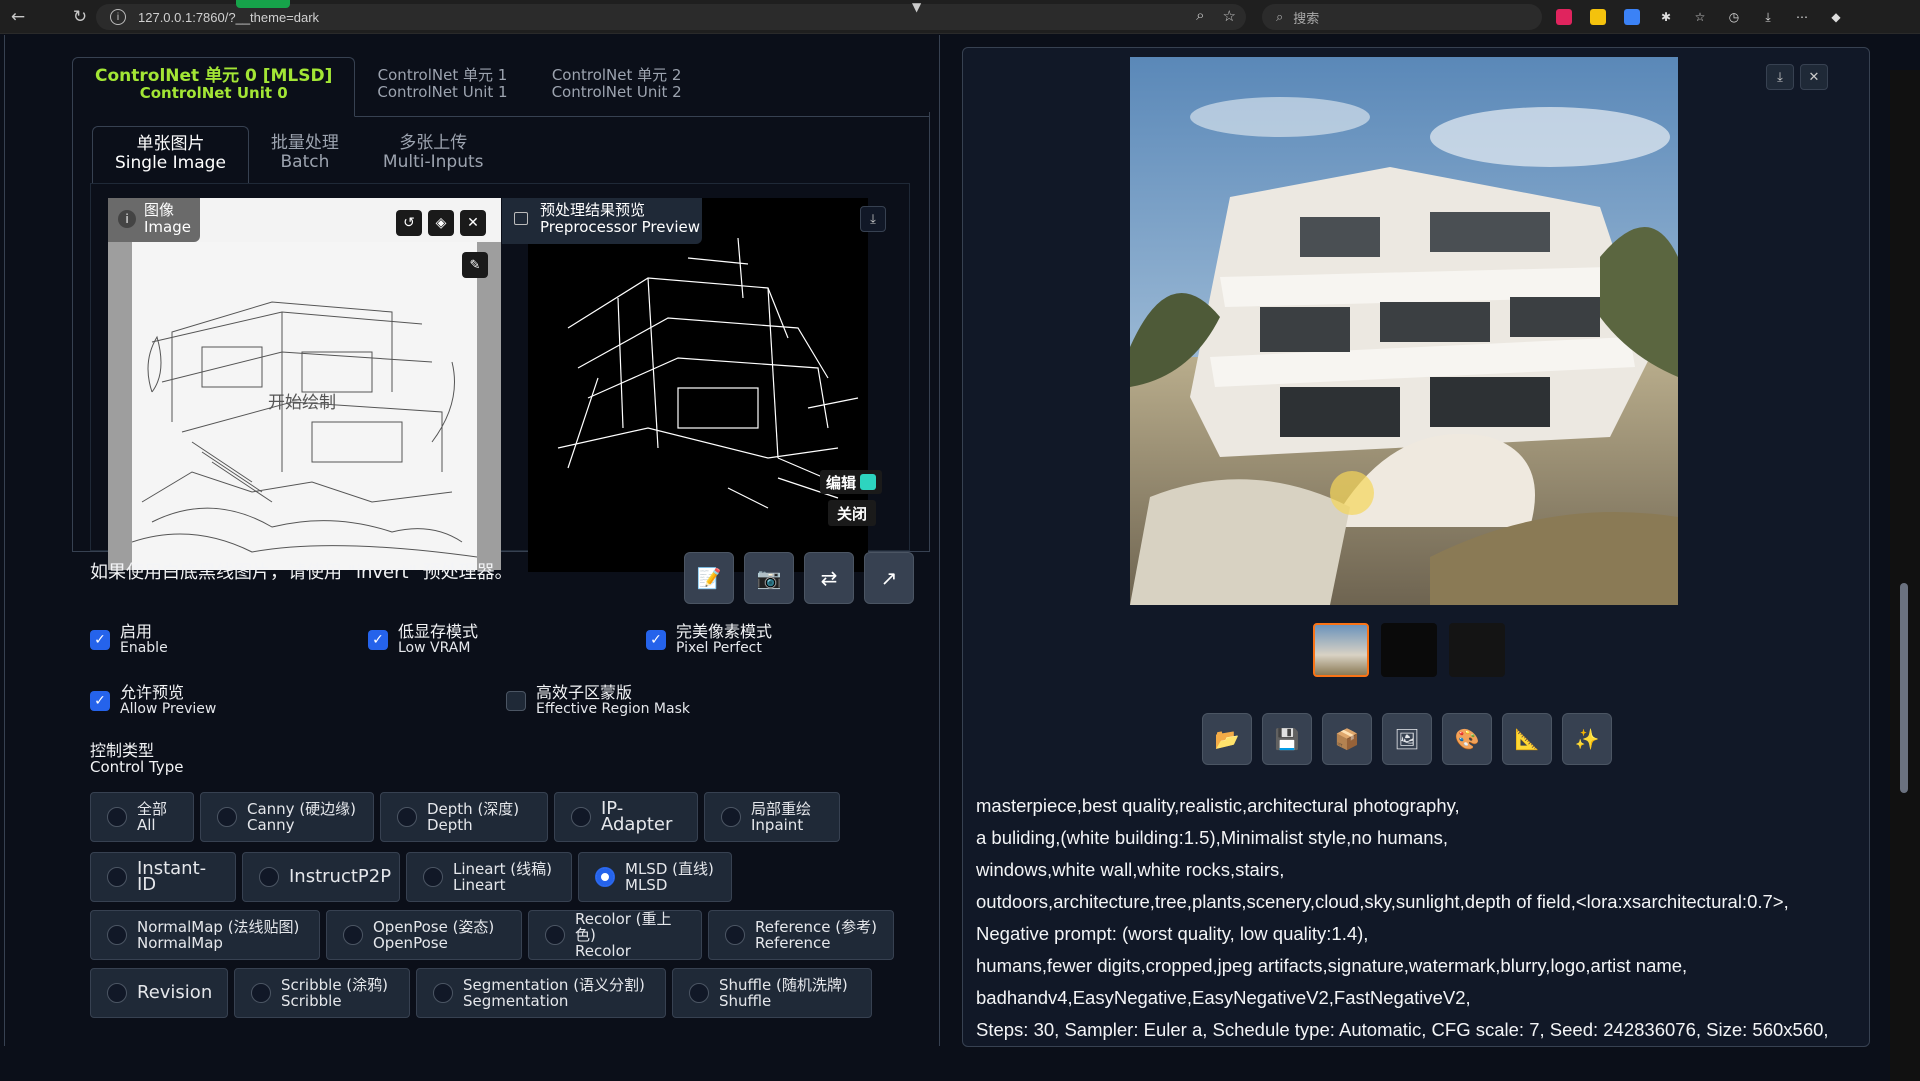 Image resolution: width=1920 pixels, height=1081 pixels. I want to click on radio-depth: Depth (深度) Depth, so click(464, 817).